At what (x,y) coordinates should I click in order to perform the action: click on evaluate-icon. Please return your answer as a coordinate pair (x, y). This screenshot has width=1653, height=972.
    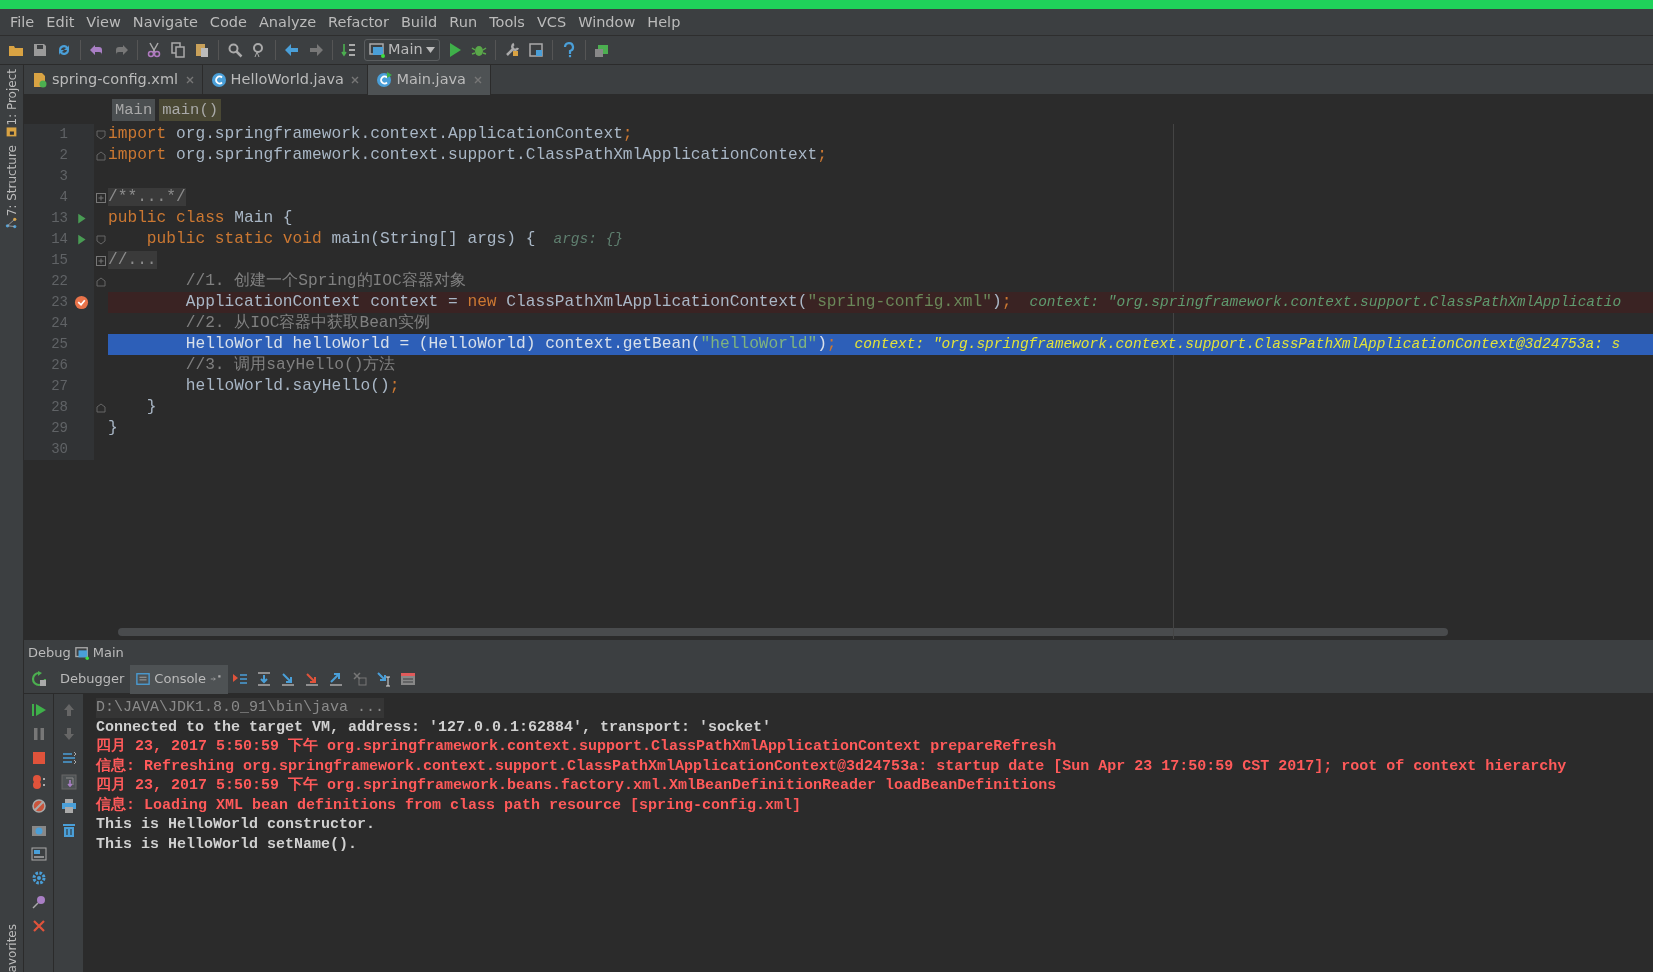
    Looking at the image, I should click on (407, 679).